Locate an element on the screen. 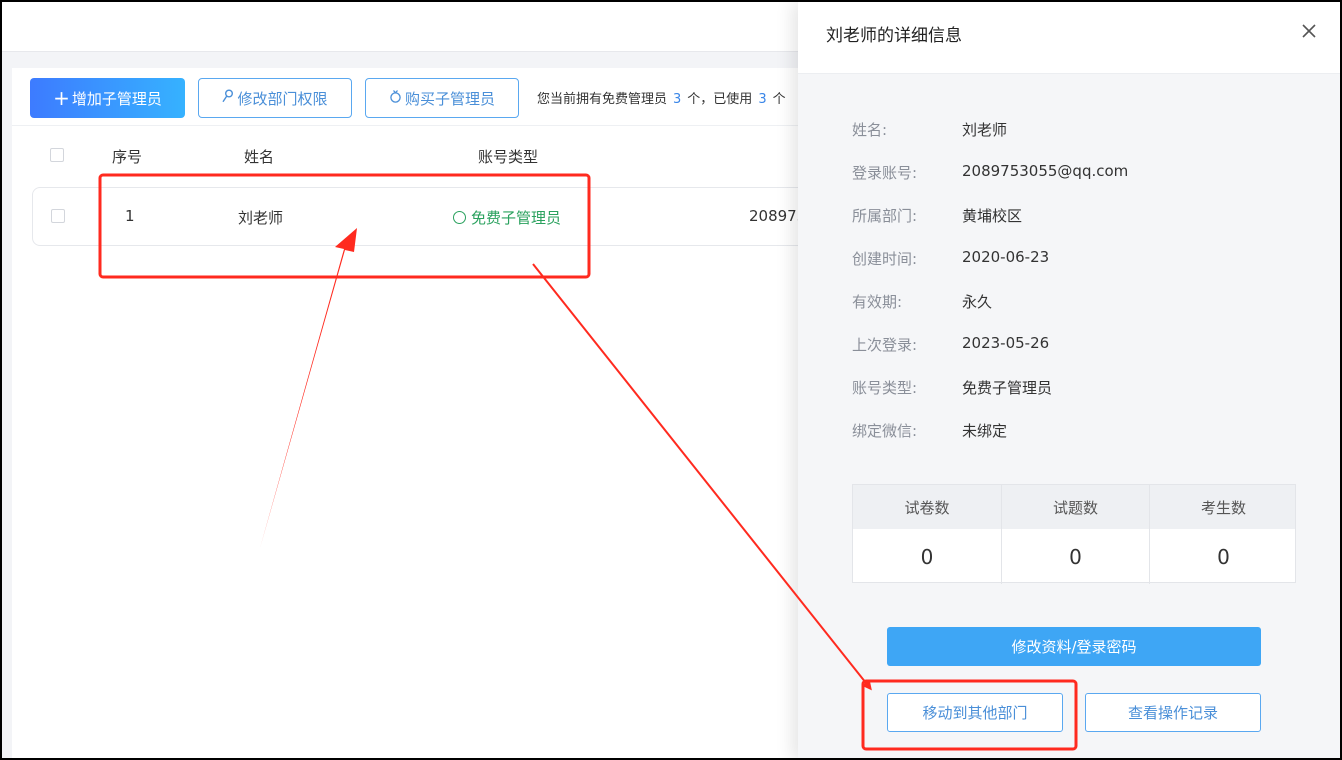 Image resolution: width=1342 pixels, height=760 pixels. info-label: 姓名: is located at coordinates (870, 130).